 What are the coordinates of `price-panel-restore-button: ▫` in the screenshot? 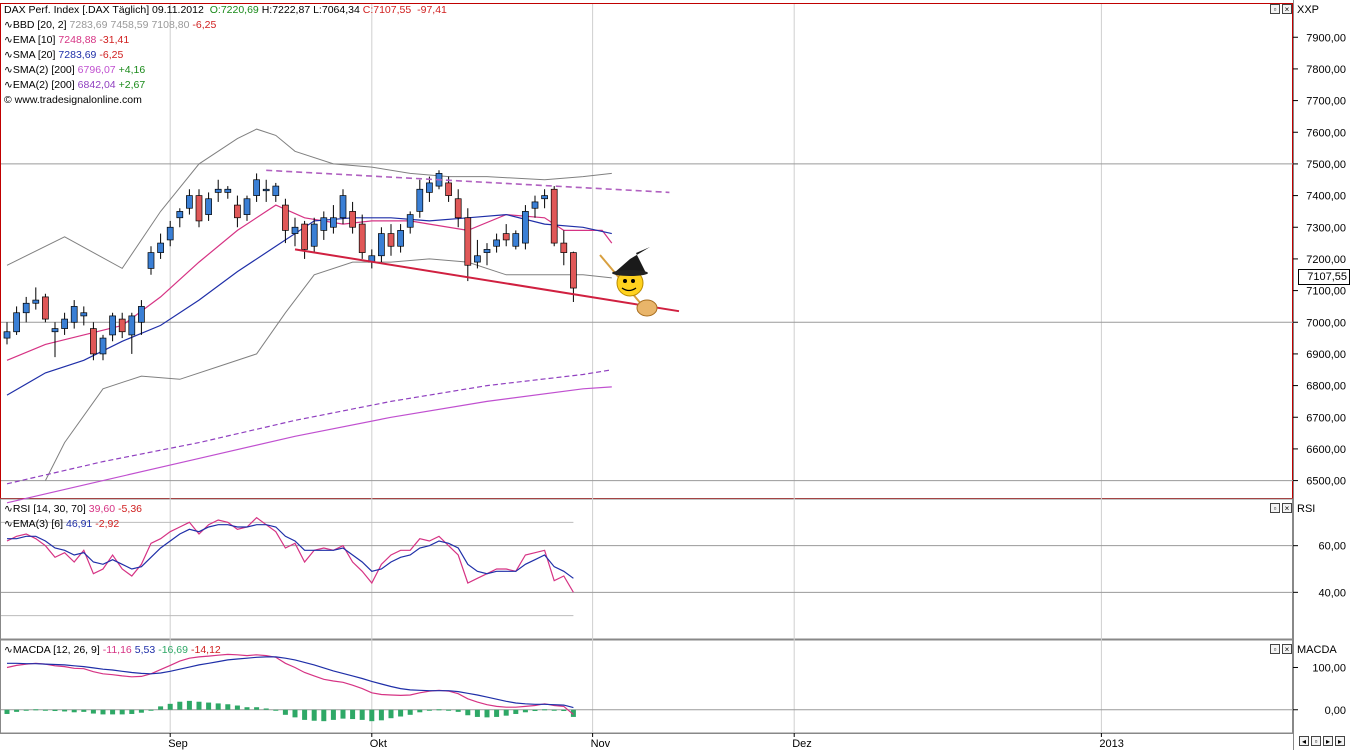 It's located at (1275, 9).